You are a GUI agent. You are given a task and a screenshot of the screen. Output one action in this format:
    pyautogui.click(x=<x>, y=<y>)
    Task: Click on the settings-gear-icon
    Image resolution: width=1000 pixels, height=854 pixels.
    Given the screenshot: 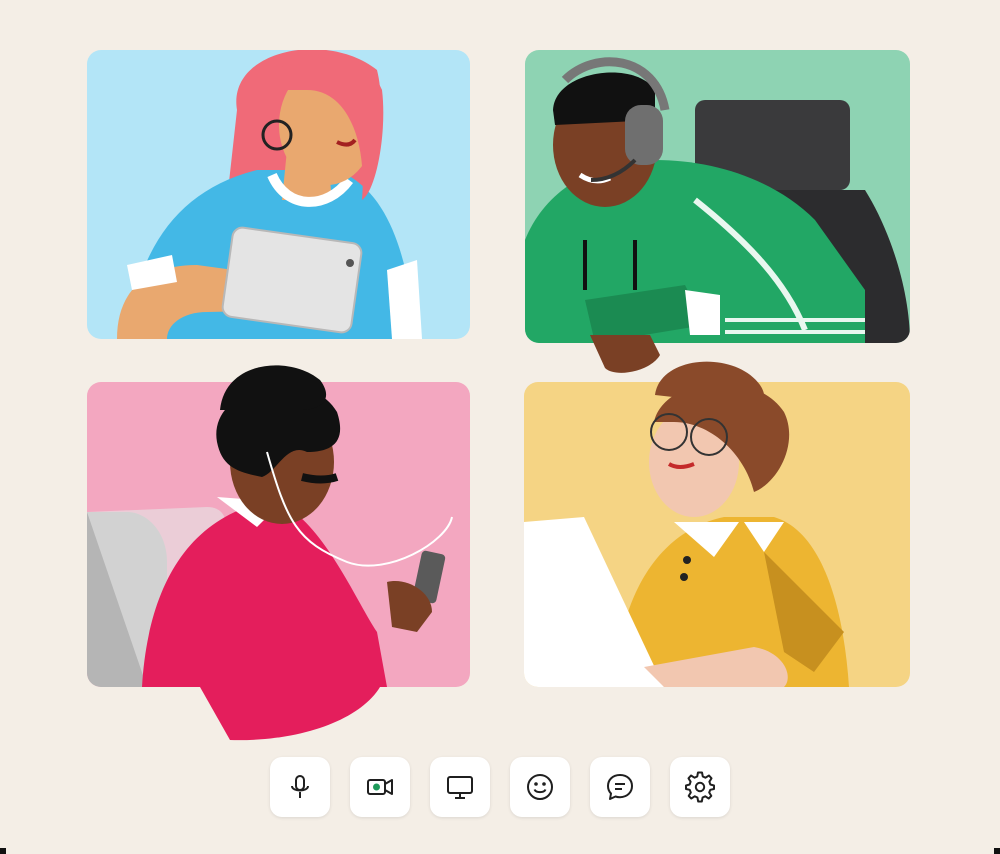 What is the action you would take?
    pyautogui.click(x=700, y=787)
    